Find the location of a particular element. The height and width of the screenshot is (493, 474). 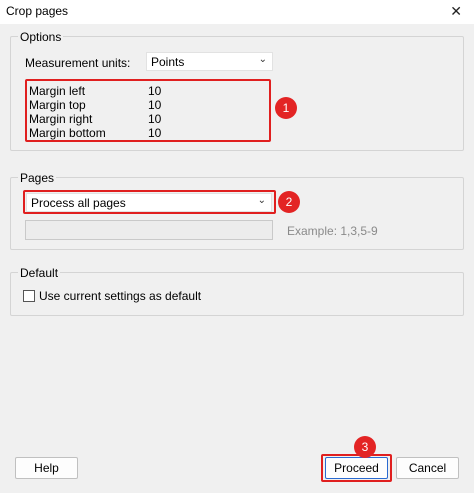

default-checkbox-label: Use current settings as default is located at coordinates (120, 296).